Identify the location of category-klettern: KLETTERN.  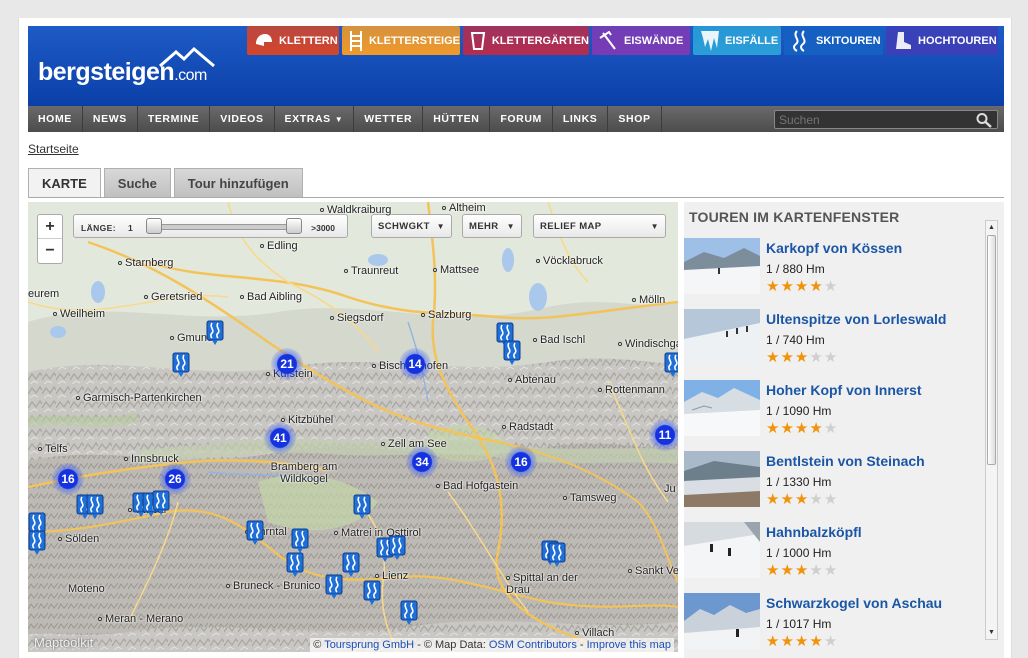
(293, 40).